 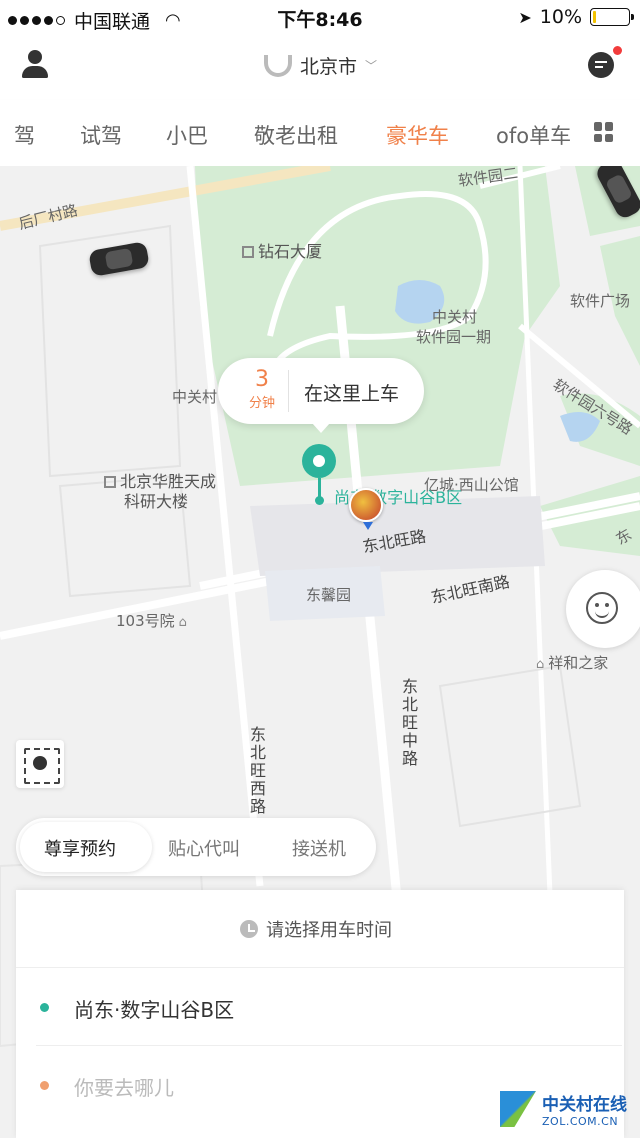 I want to click on watermark-subtitle: ZOL.COM.CN, so click(x=580, y=1121).